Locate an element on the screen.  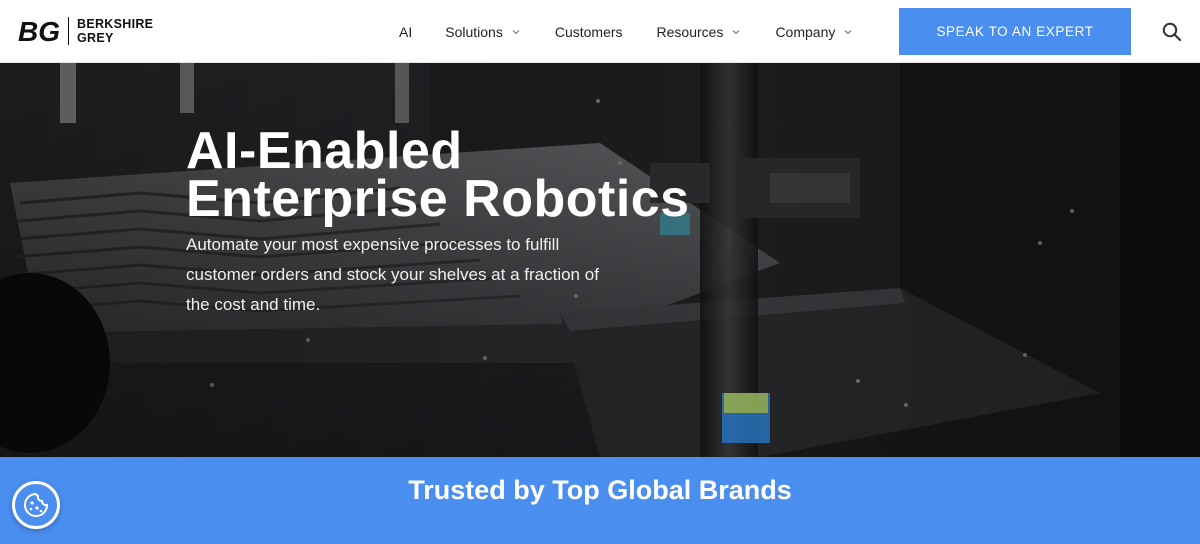
logo-line-2: GREY is located at coordinates (95, 38).